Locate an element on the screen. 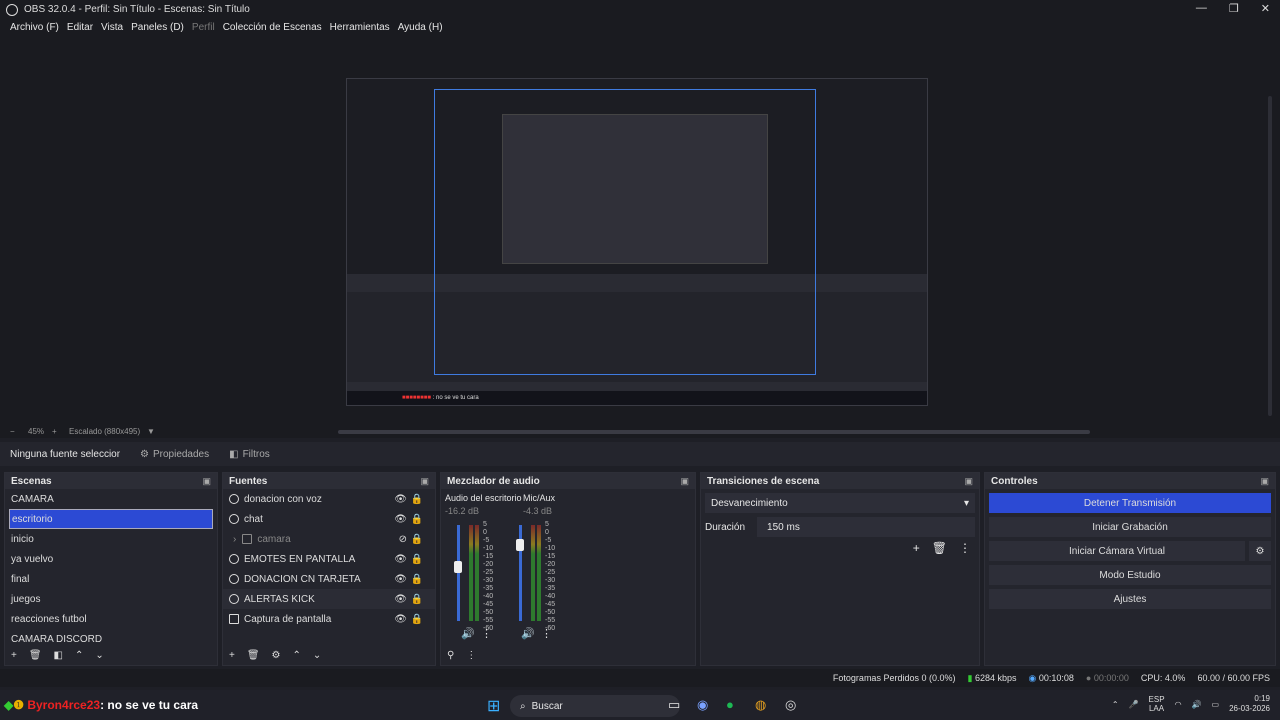 This screenshot has height=720, width=1280. studio-mode-button: Modo Estudio is located at coordinates (1130, 575).